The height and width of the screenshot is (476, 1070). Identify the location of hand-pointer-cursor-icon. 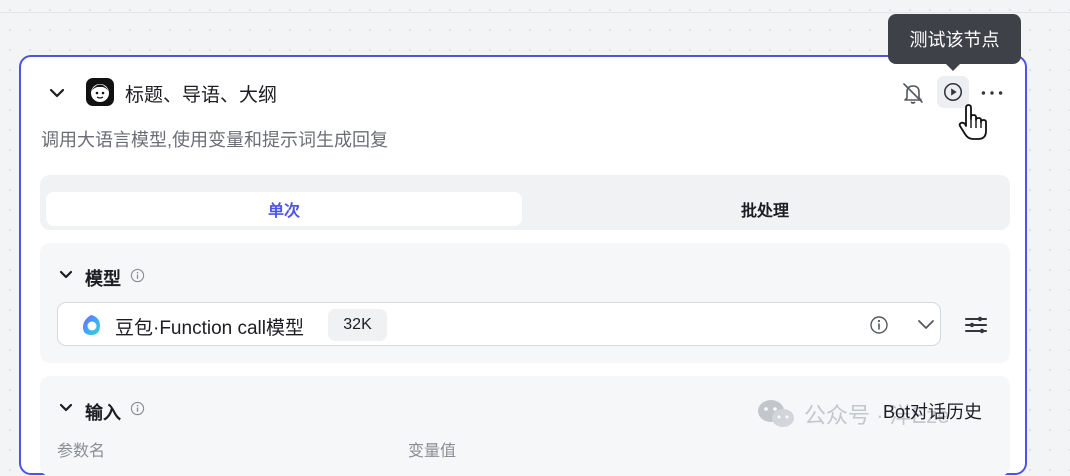
(972, 122).